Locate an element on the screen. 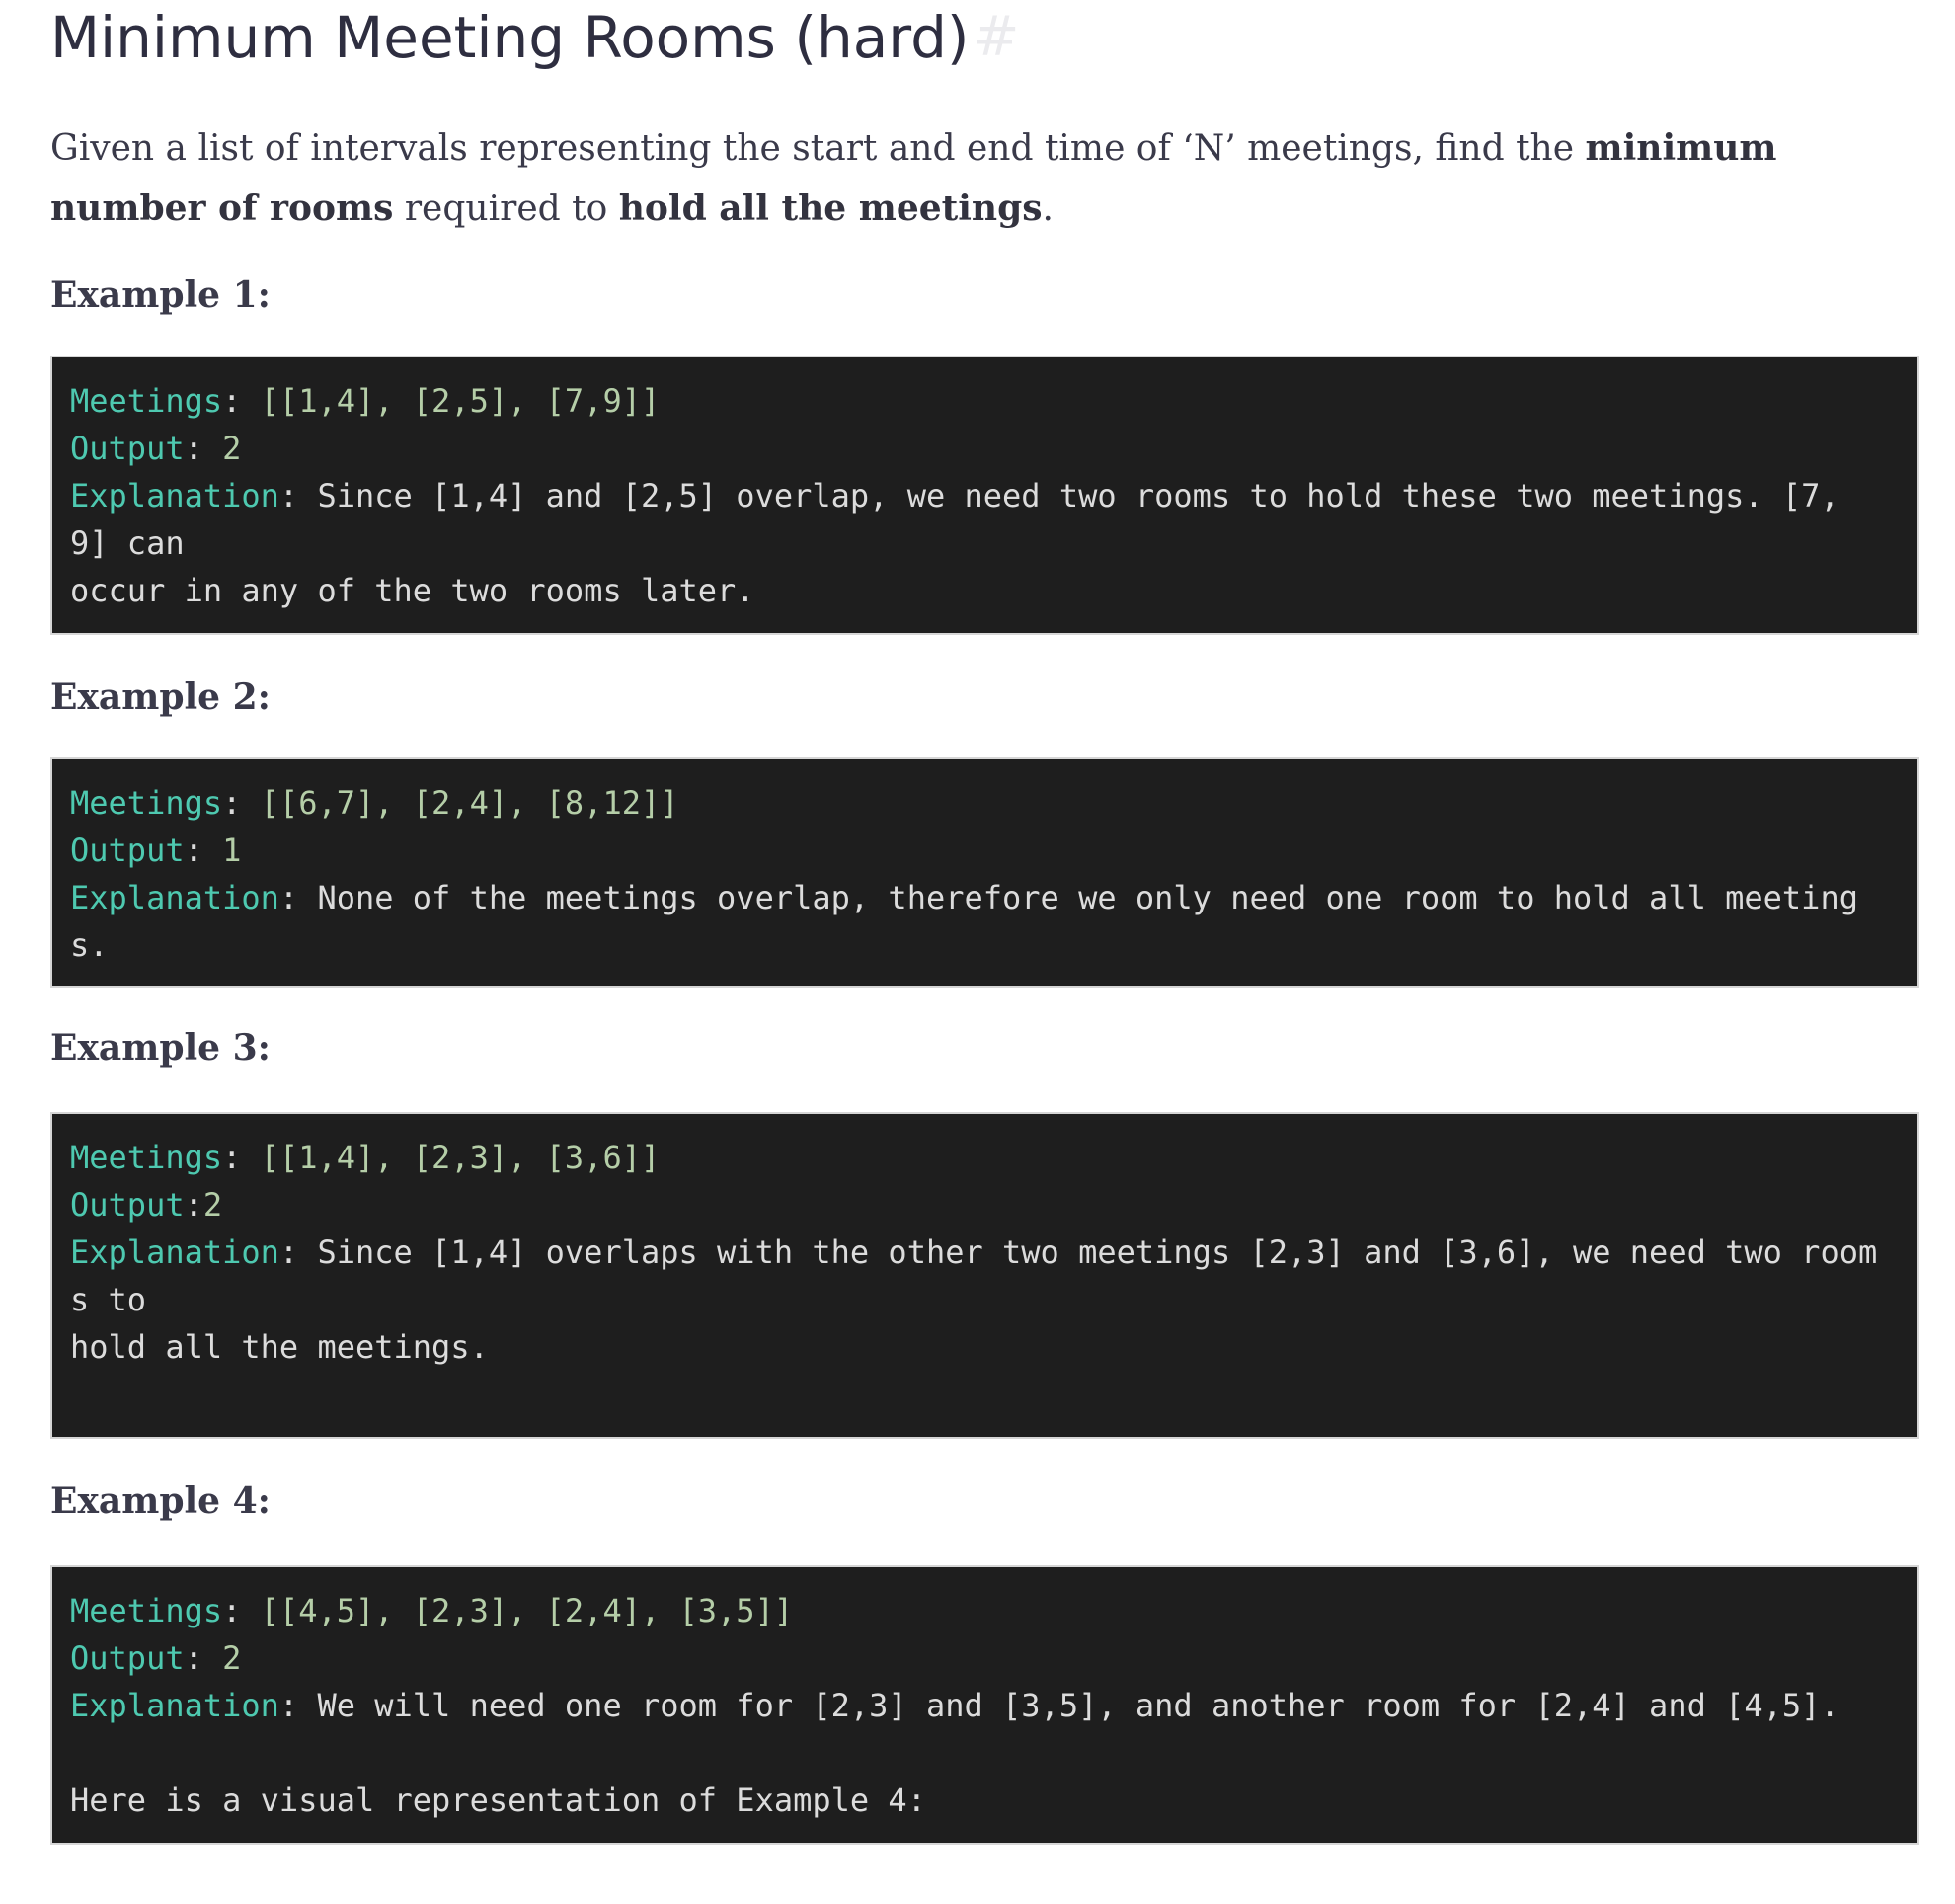 Image resolution: width=1955 pixels, height=1904 pixels. heading-anchor-link: # is located at coordinates (997, 37).